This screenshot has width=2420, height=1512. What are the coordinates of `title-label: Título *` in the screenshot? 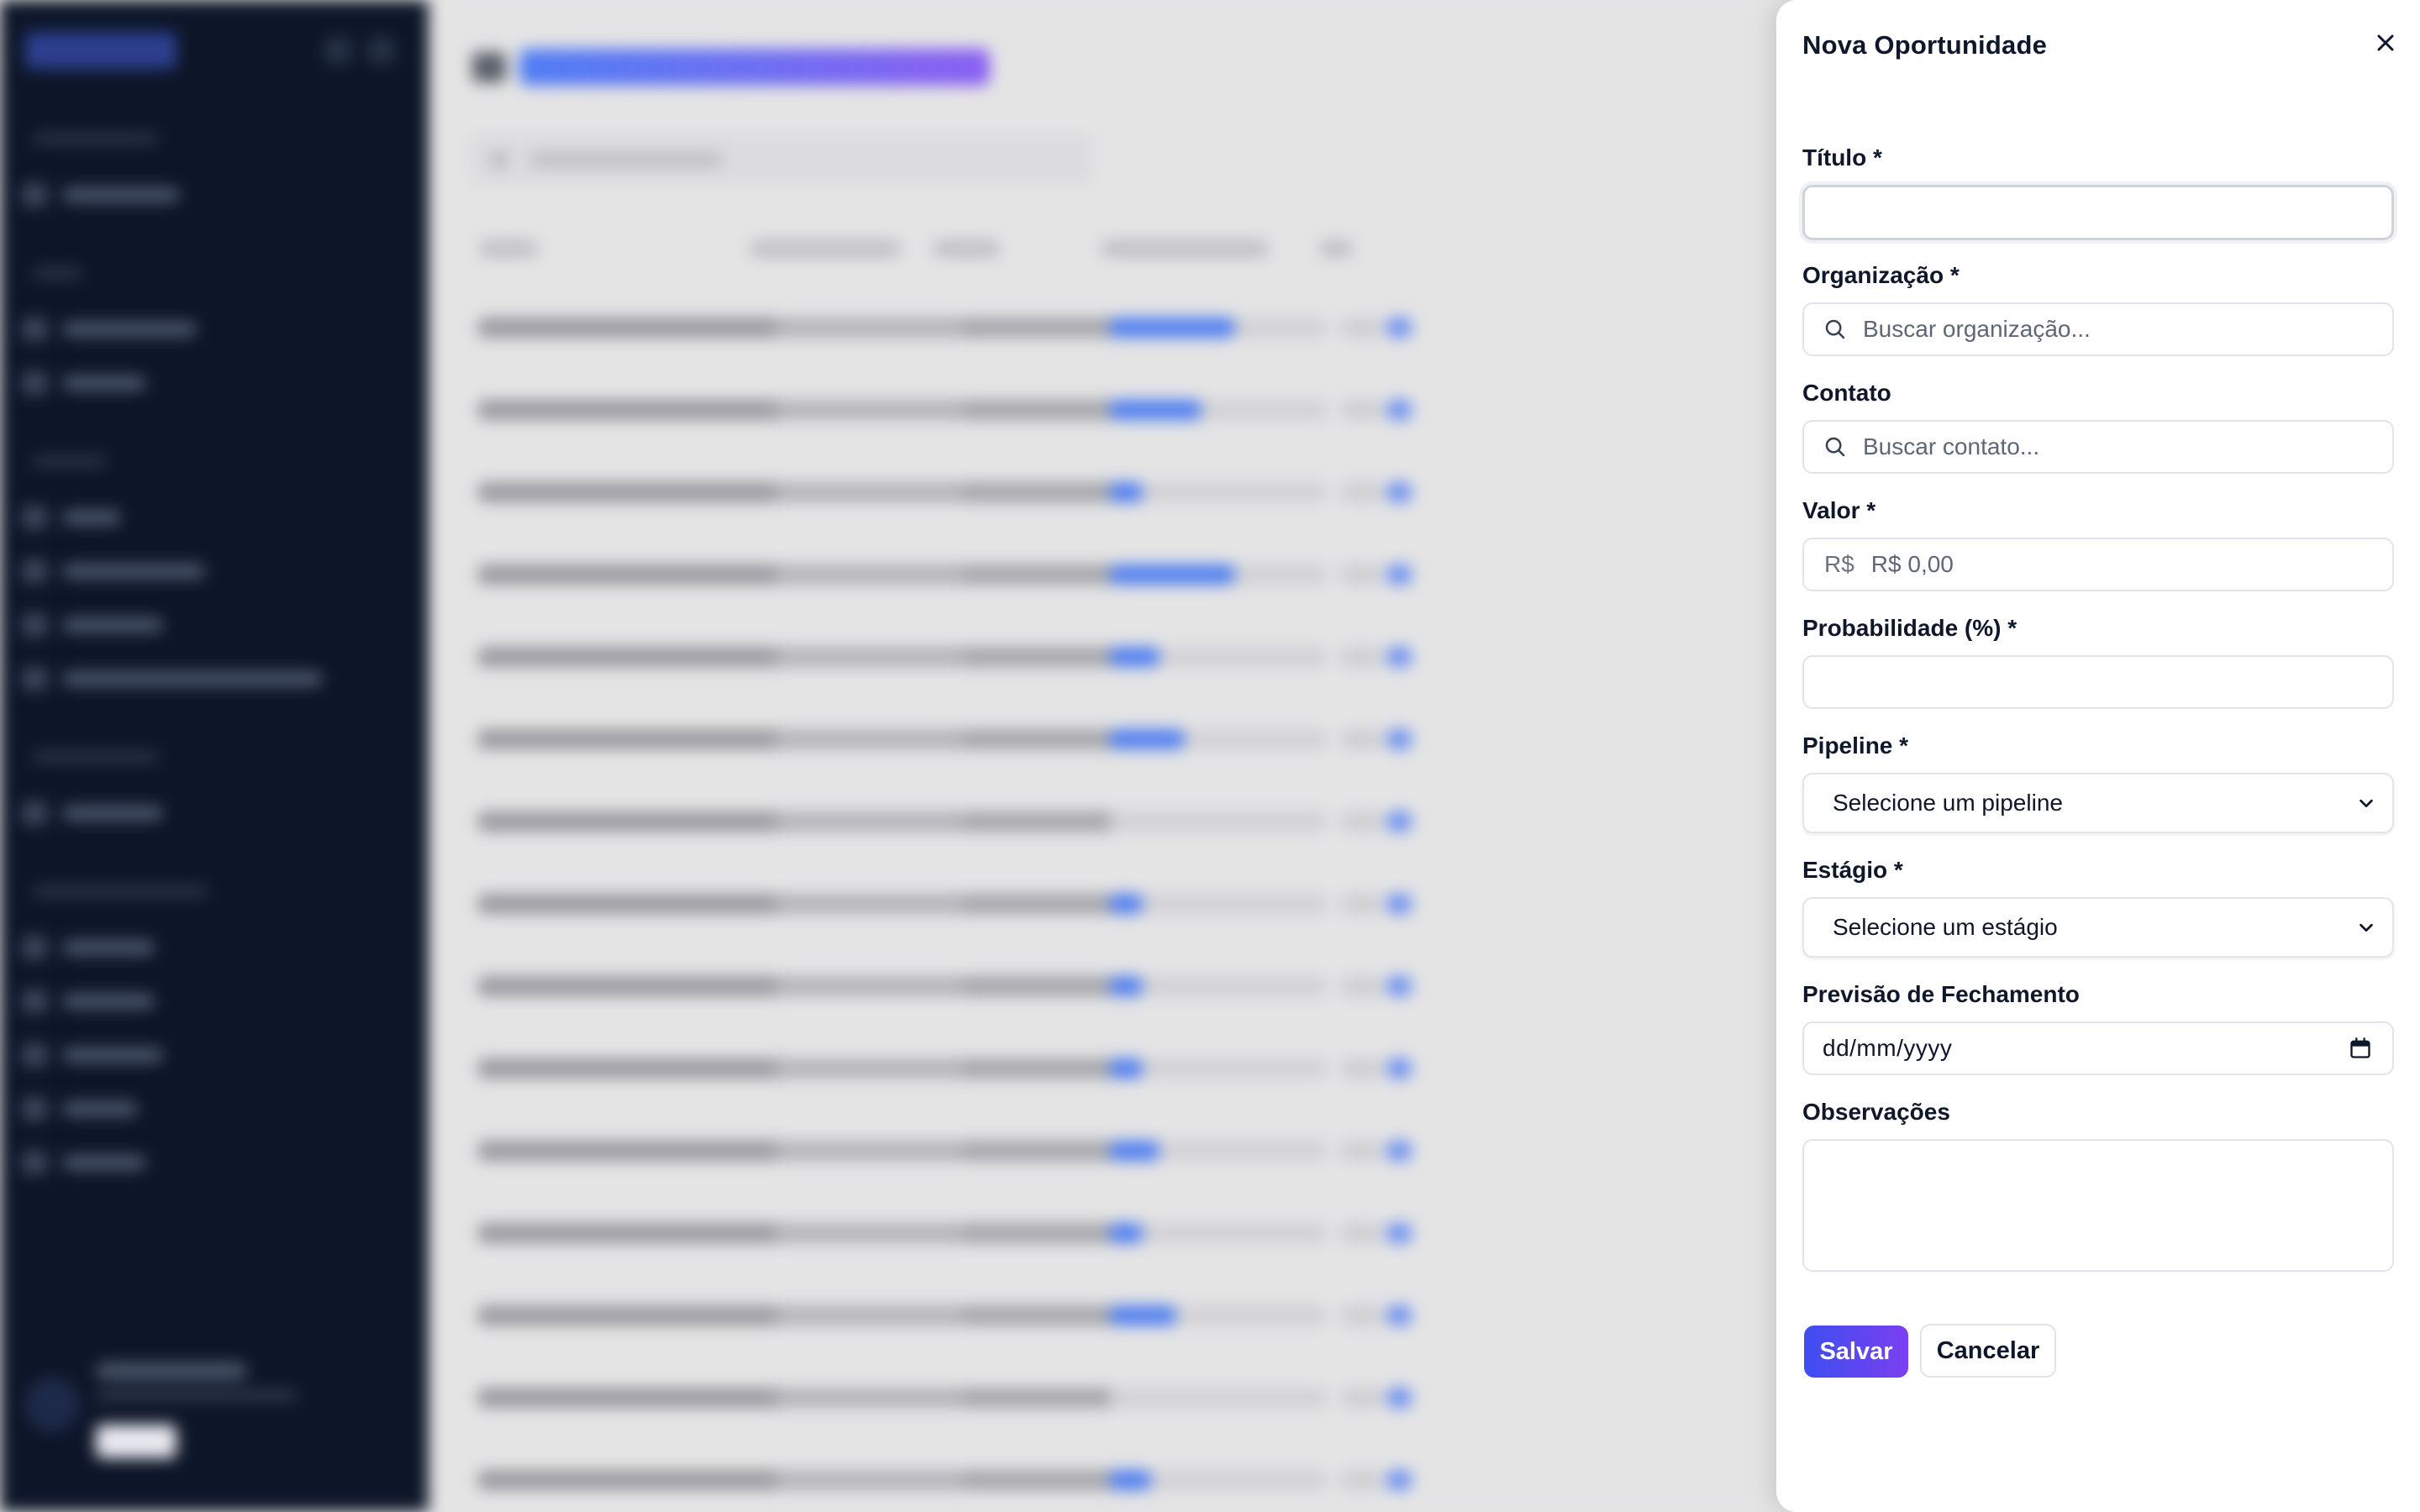 It's located at (1842, 157).